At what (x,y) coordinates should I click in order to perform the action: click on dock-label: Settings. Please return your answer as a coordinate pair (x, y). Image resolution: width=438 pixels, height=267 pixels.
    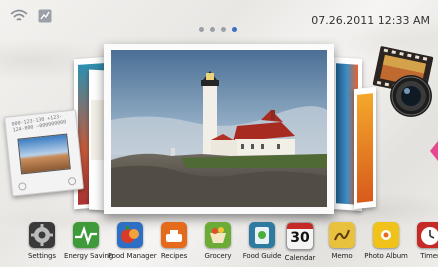
    Looking at the image, I should click on (42, 256).